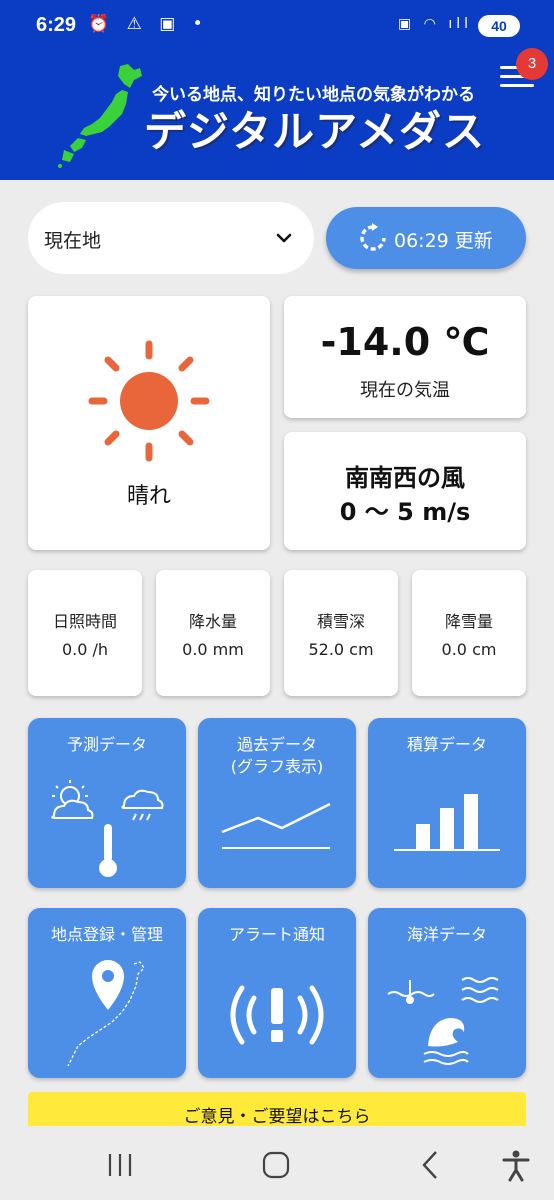  I want to click on temperature-value: -14.0 ℃, so click(405, 342).